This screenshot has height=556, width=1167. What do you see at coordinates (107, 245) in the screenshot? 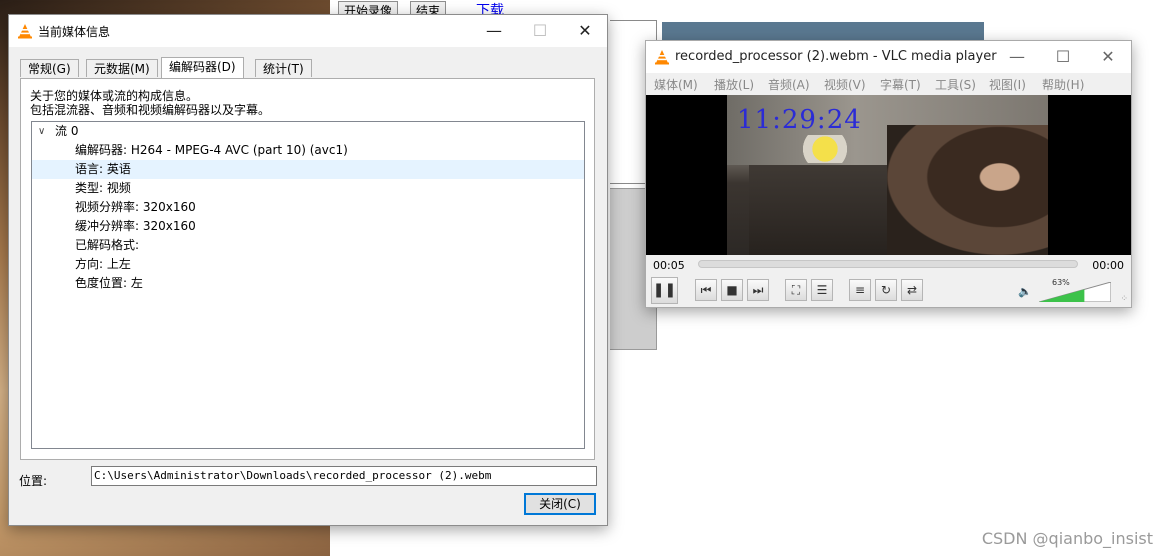
I see `tree-item-label: 已解码格式:` at bounding box center [107, 245].